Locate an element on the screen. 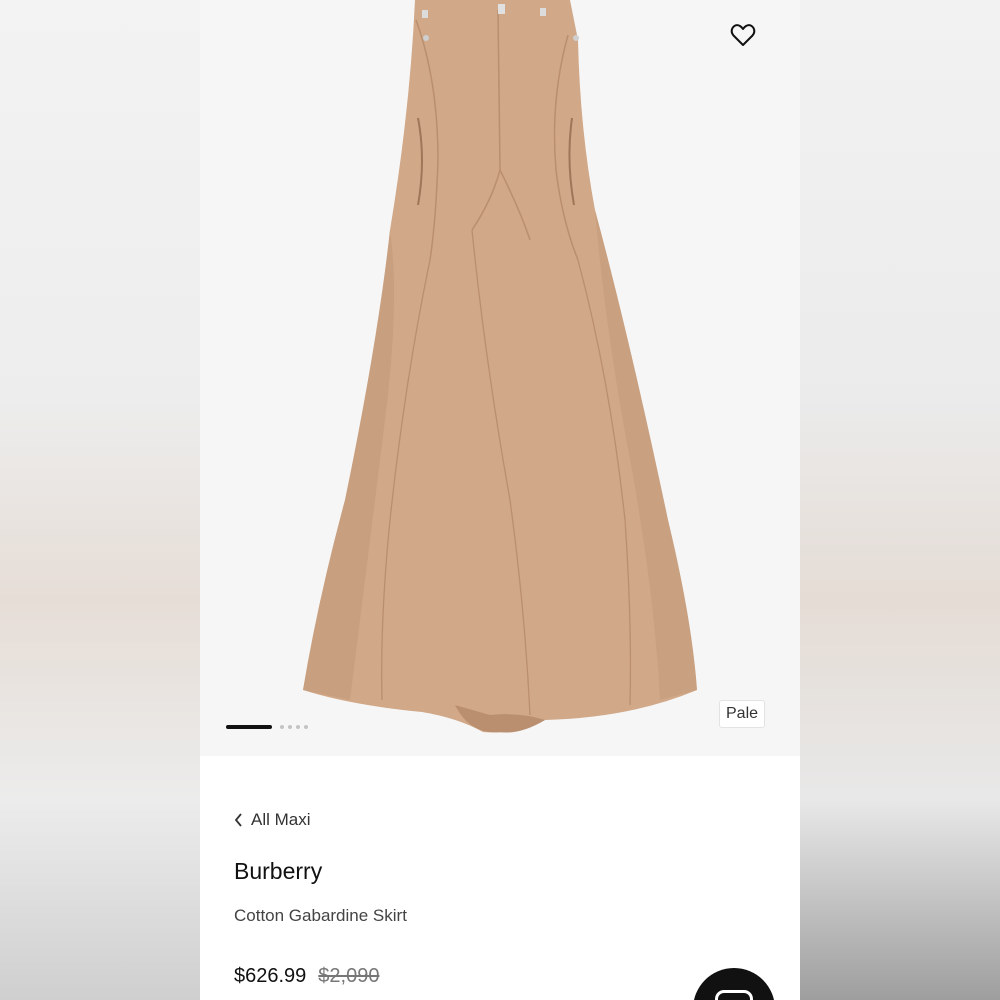  heart-outline-icon is located at coordinates (743, 35).